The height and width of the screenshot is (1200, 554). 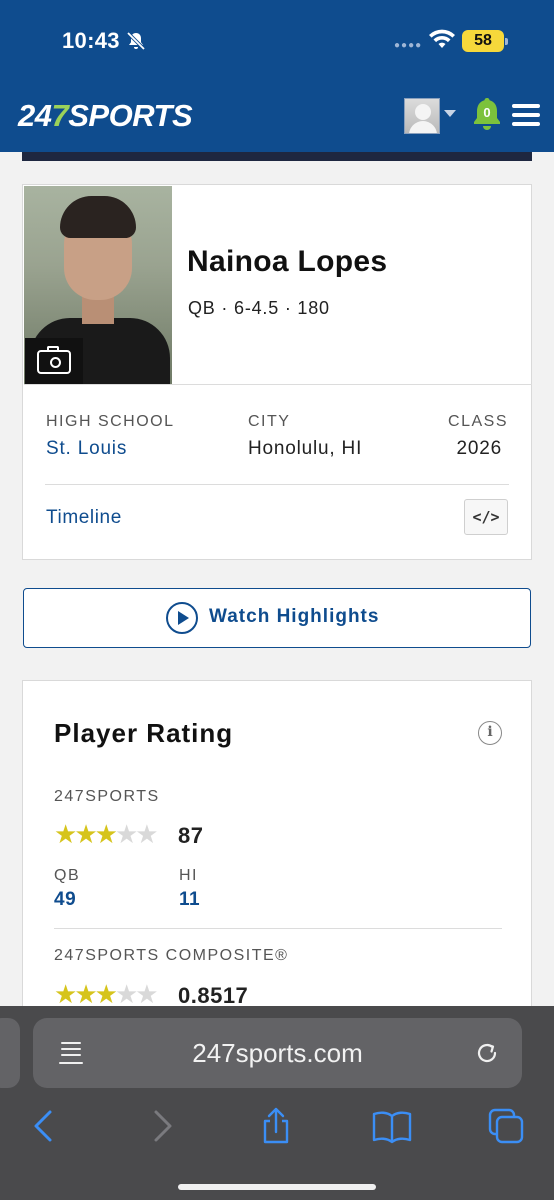 What do you see at coordinates (287, 261) in the screenshot?
I see `player-name: Nainoa Lopes` at bounding box center [287, 261].